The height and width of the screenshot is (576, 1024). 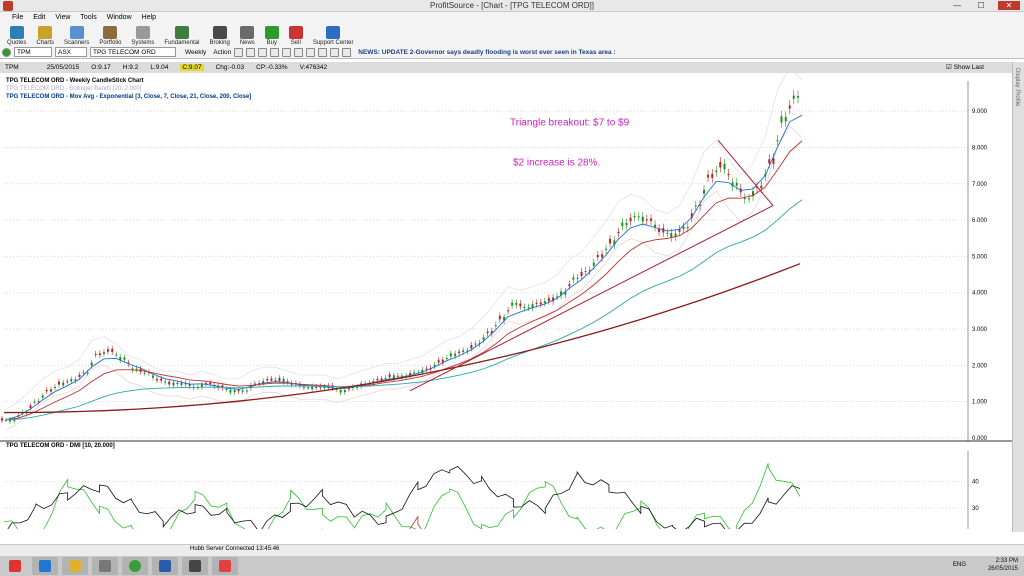 I want to click on y-tick-label: 8.000, so click(x=980, y=148).